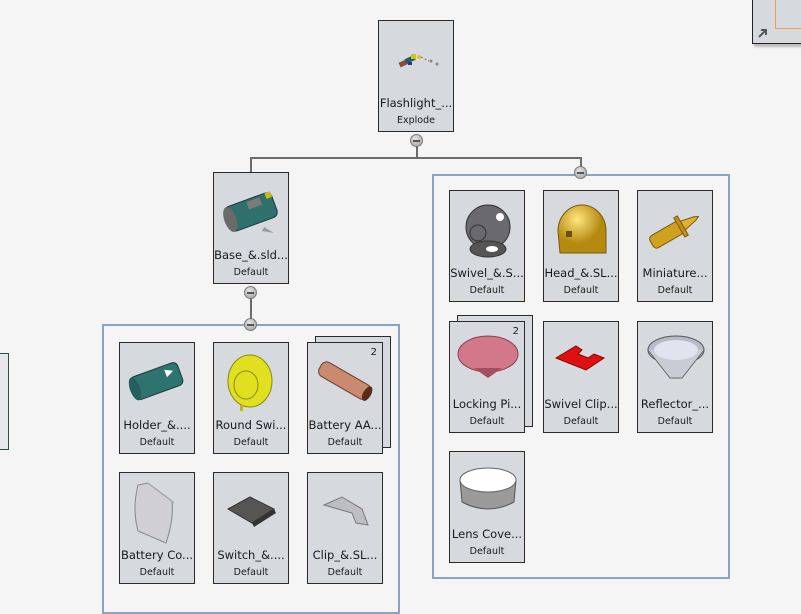 Image resolution: width=801 pixels, height=614 pixels. What do you see at coordinates (416, 76) in the screenshot?
I see `node-root-assembly: Flashlight_... Explode` at bounding box center [416, 76].